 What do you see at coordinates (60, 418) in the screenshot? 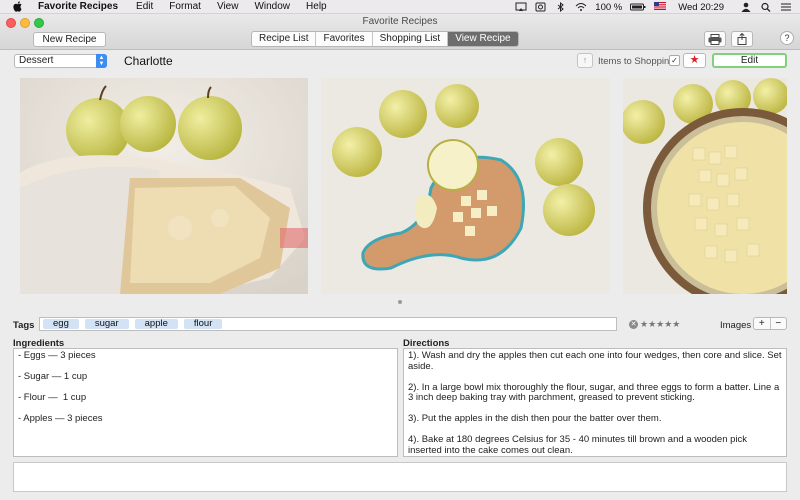
I see `ingredient-line: - Apples — 3 pieces` at bounding box center [60, 418].